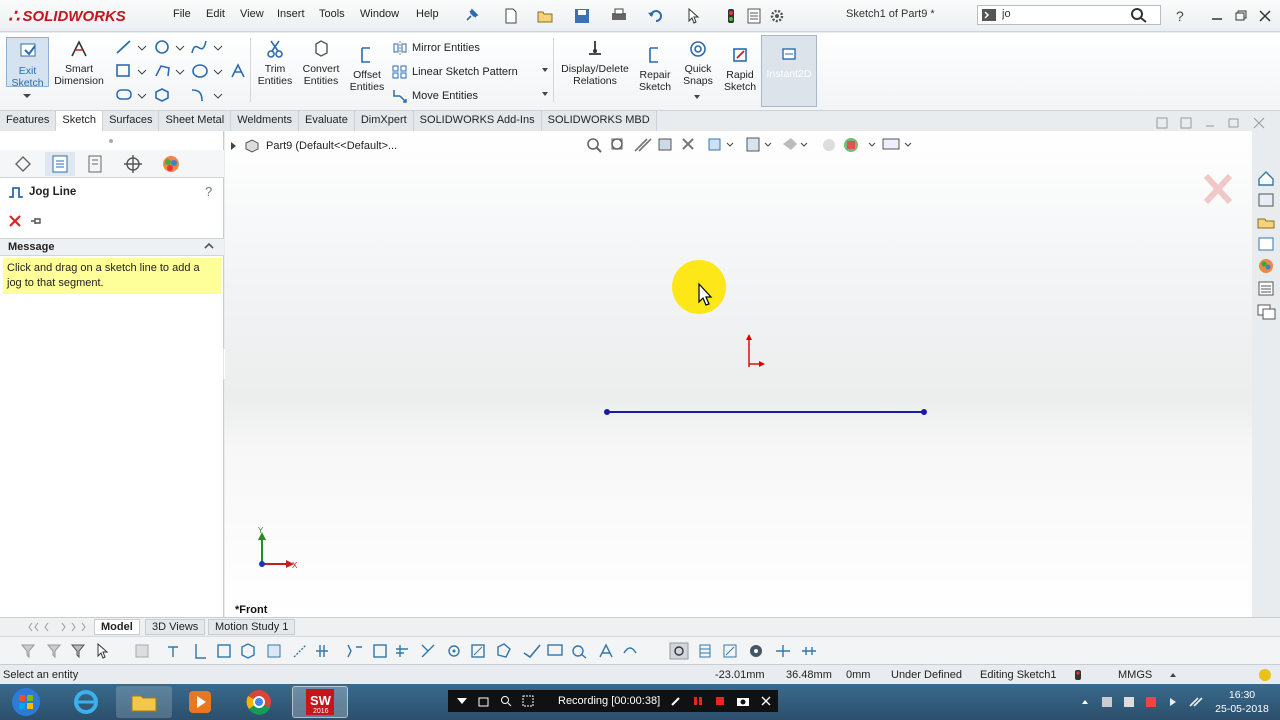  I want to click on print-icon, so click(619, 16).